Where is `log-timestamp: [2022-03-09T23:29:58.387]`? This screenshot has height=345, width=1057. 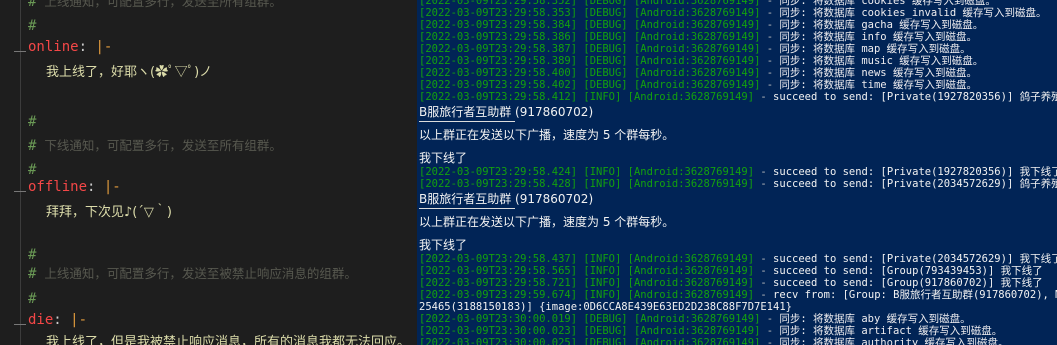
log-timestamp: [2022-03-09T23:29:58.387] is located at coordinates (498, 49).